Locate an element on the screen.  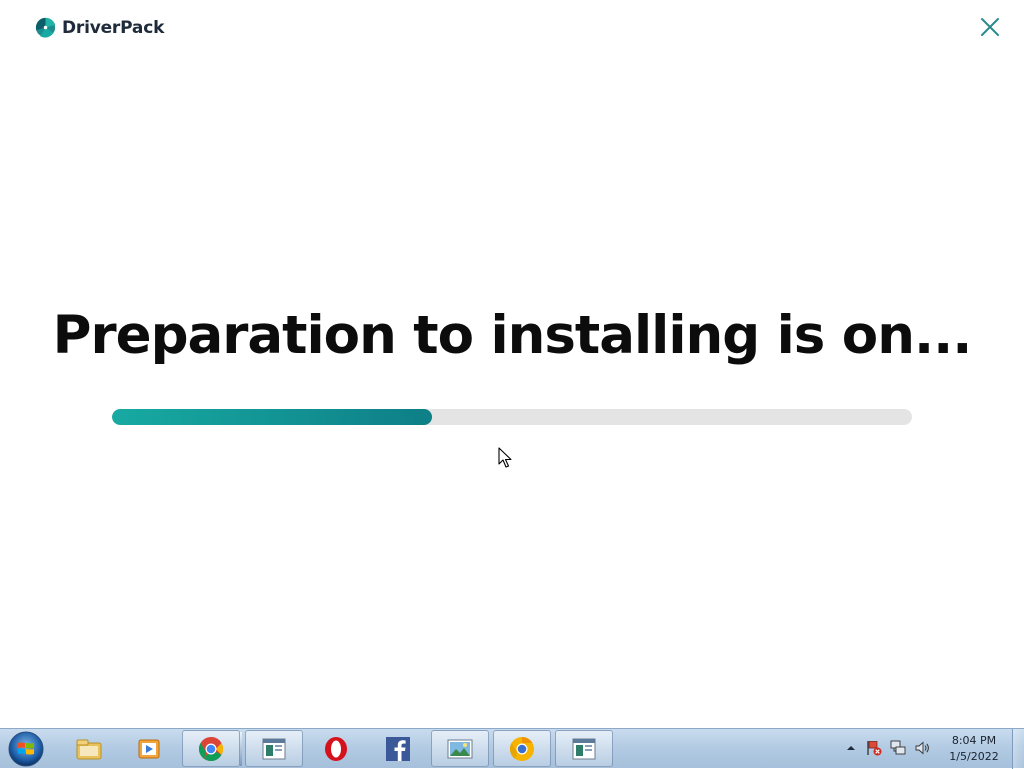
taskbar-windows-explorer is located at coordinates (89, 748).